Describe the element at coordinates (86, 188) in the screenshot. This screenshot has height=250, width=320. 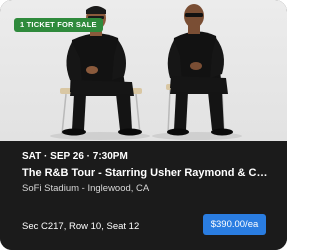
I see `event-venue: SoFi Stadium - Inglewood, CA` at that location.